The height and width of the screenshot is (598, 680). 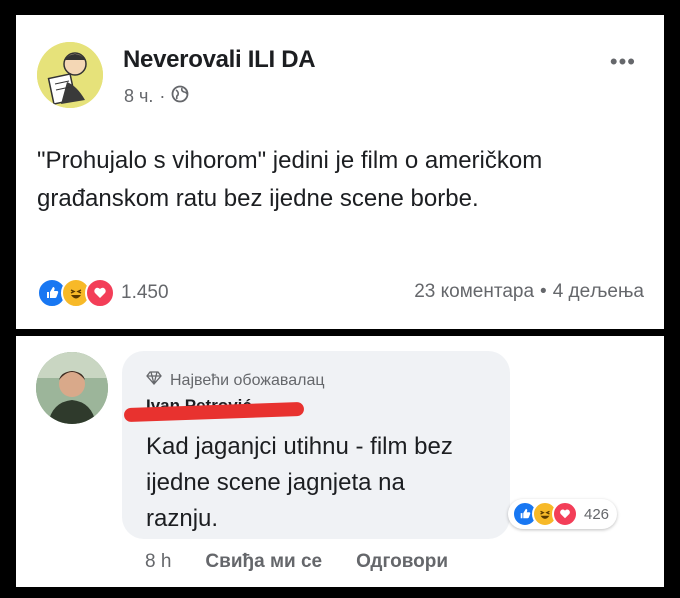 What do you see at coordinates (247, 380) in the screenshot?
I see `badge-label: Највећи обожавалац` at bounding box center [247, 380].